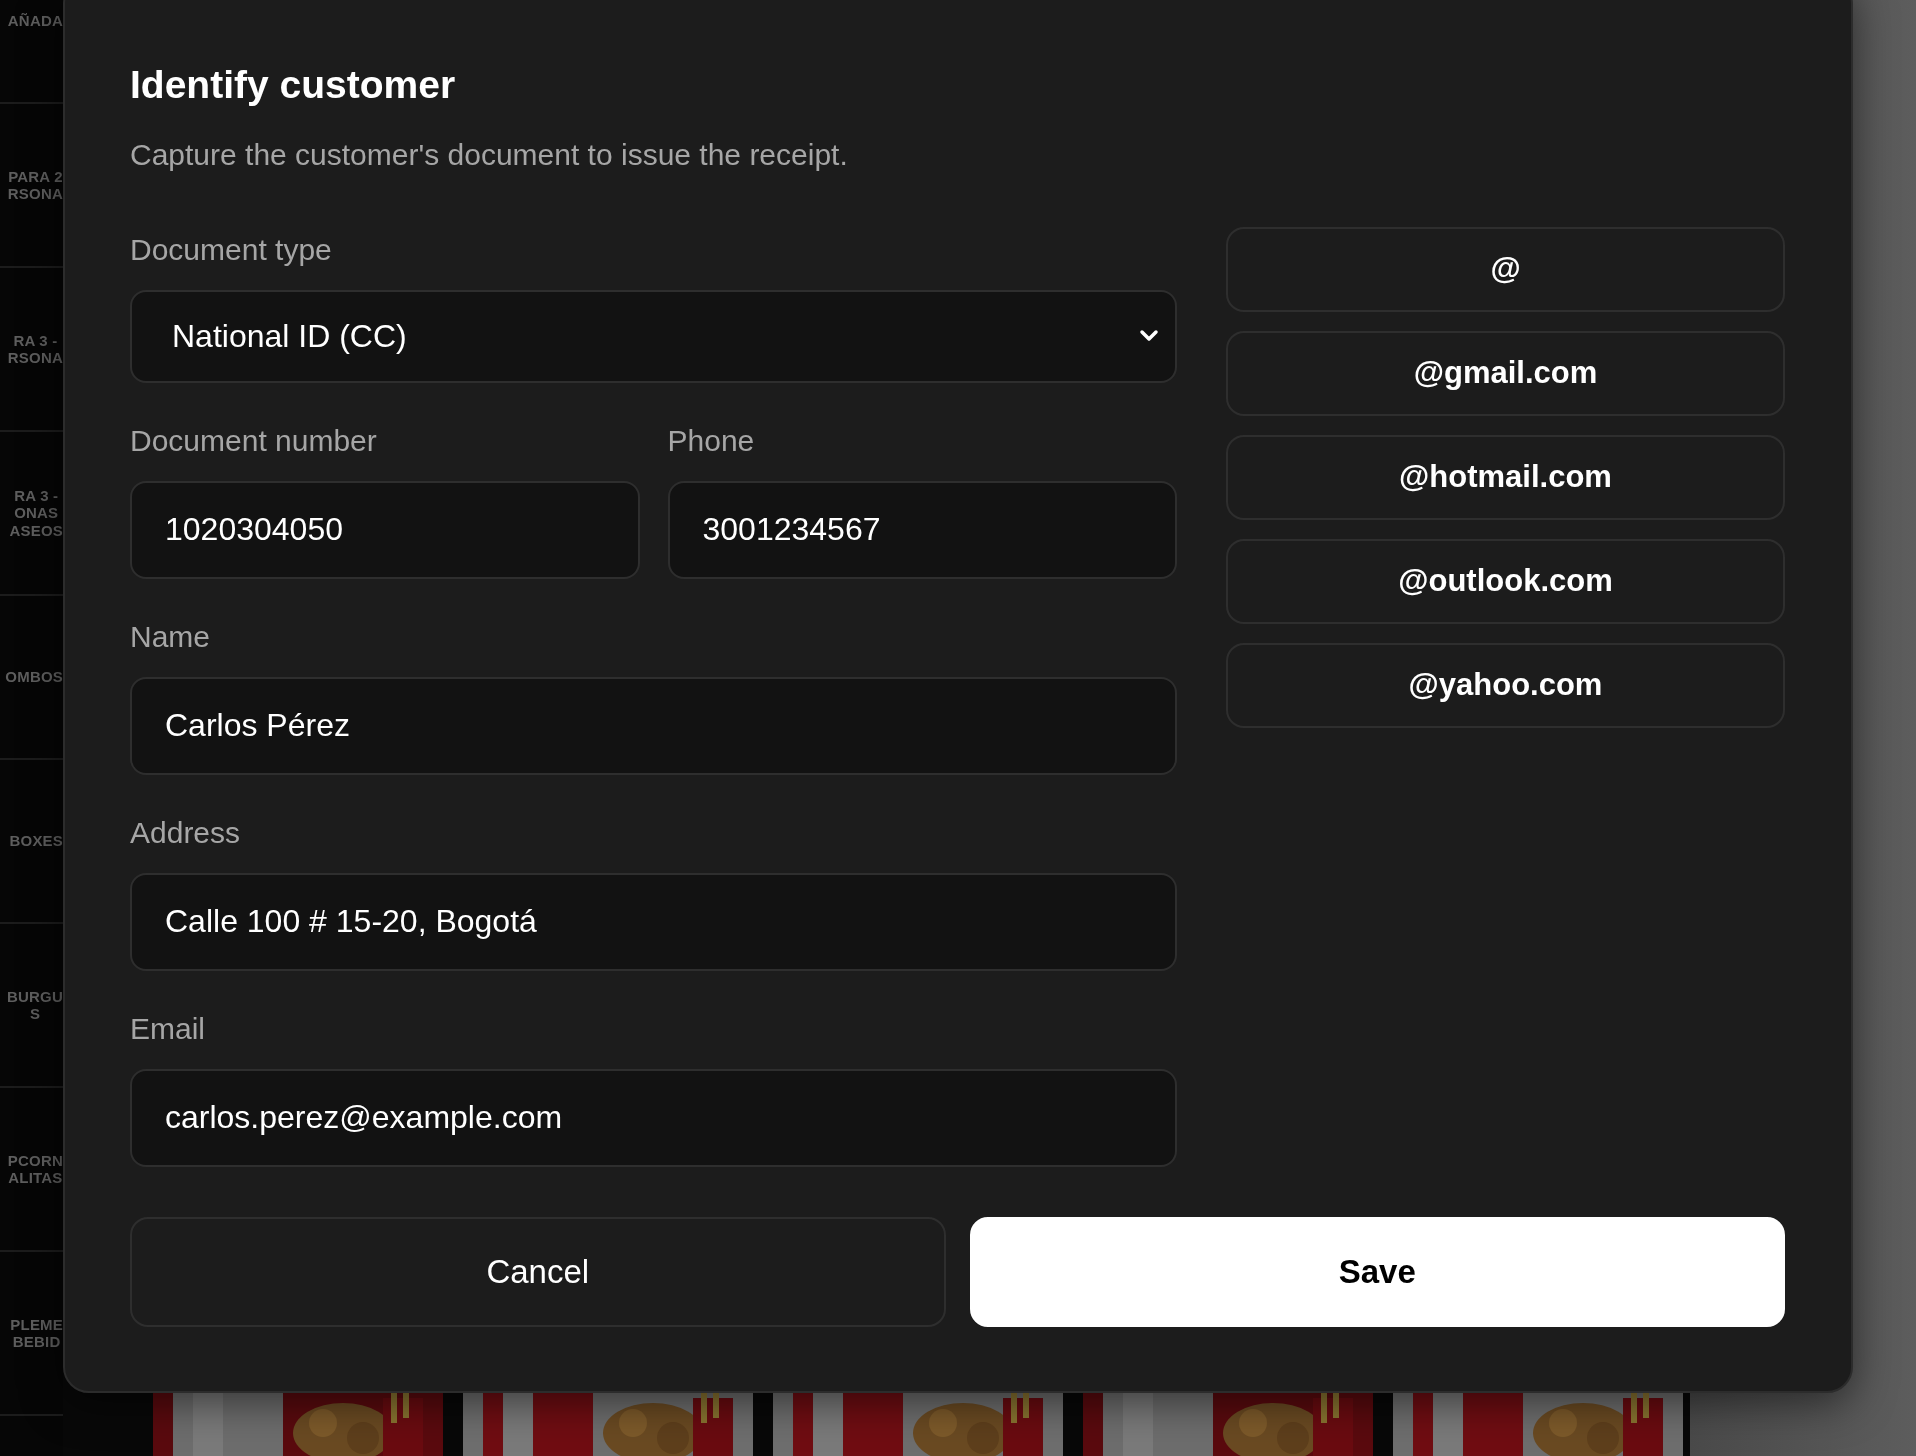 This screenshot has width=1916, height=1456. Describe the element at coordinates (171, 636) in the screenshot. I see `field-label: Name` at that location.